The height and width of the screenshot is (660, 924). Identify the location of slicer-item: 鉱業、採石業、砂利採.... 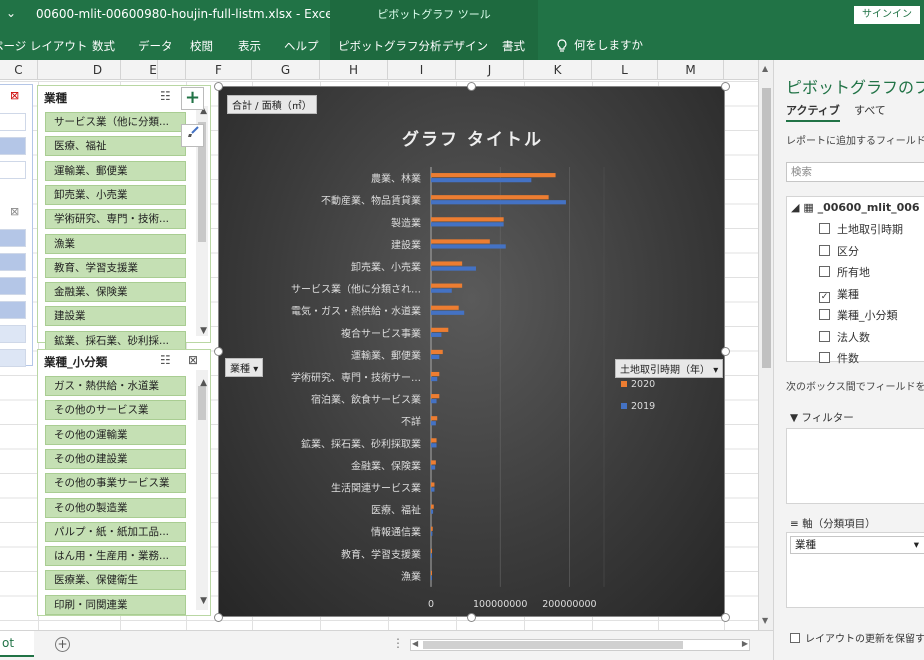
(115, 340).